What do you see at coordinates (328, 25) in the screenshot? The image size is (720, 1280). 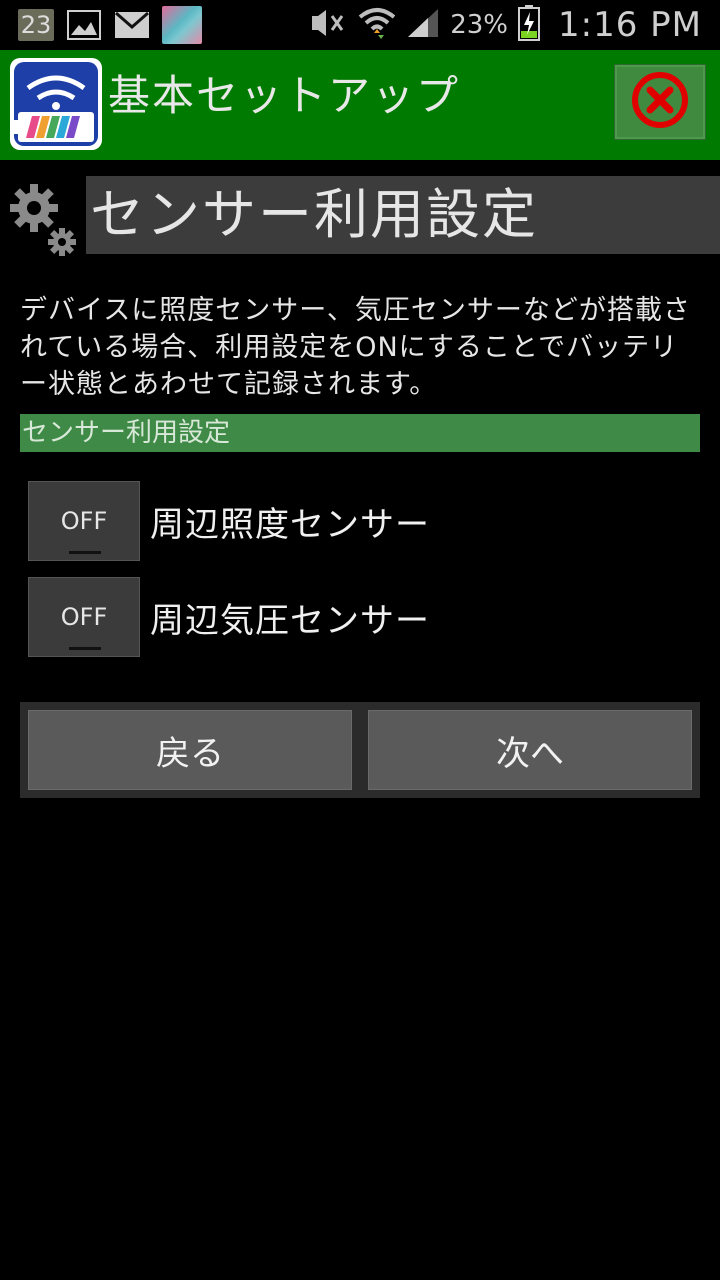 I see `mute-icon` at bounding box center [328, 25].